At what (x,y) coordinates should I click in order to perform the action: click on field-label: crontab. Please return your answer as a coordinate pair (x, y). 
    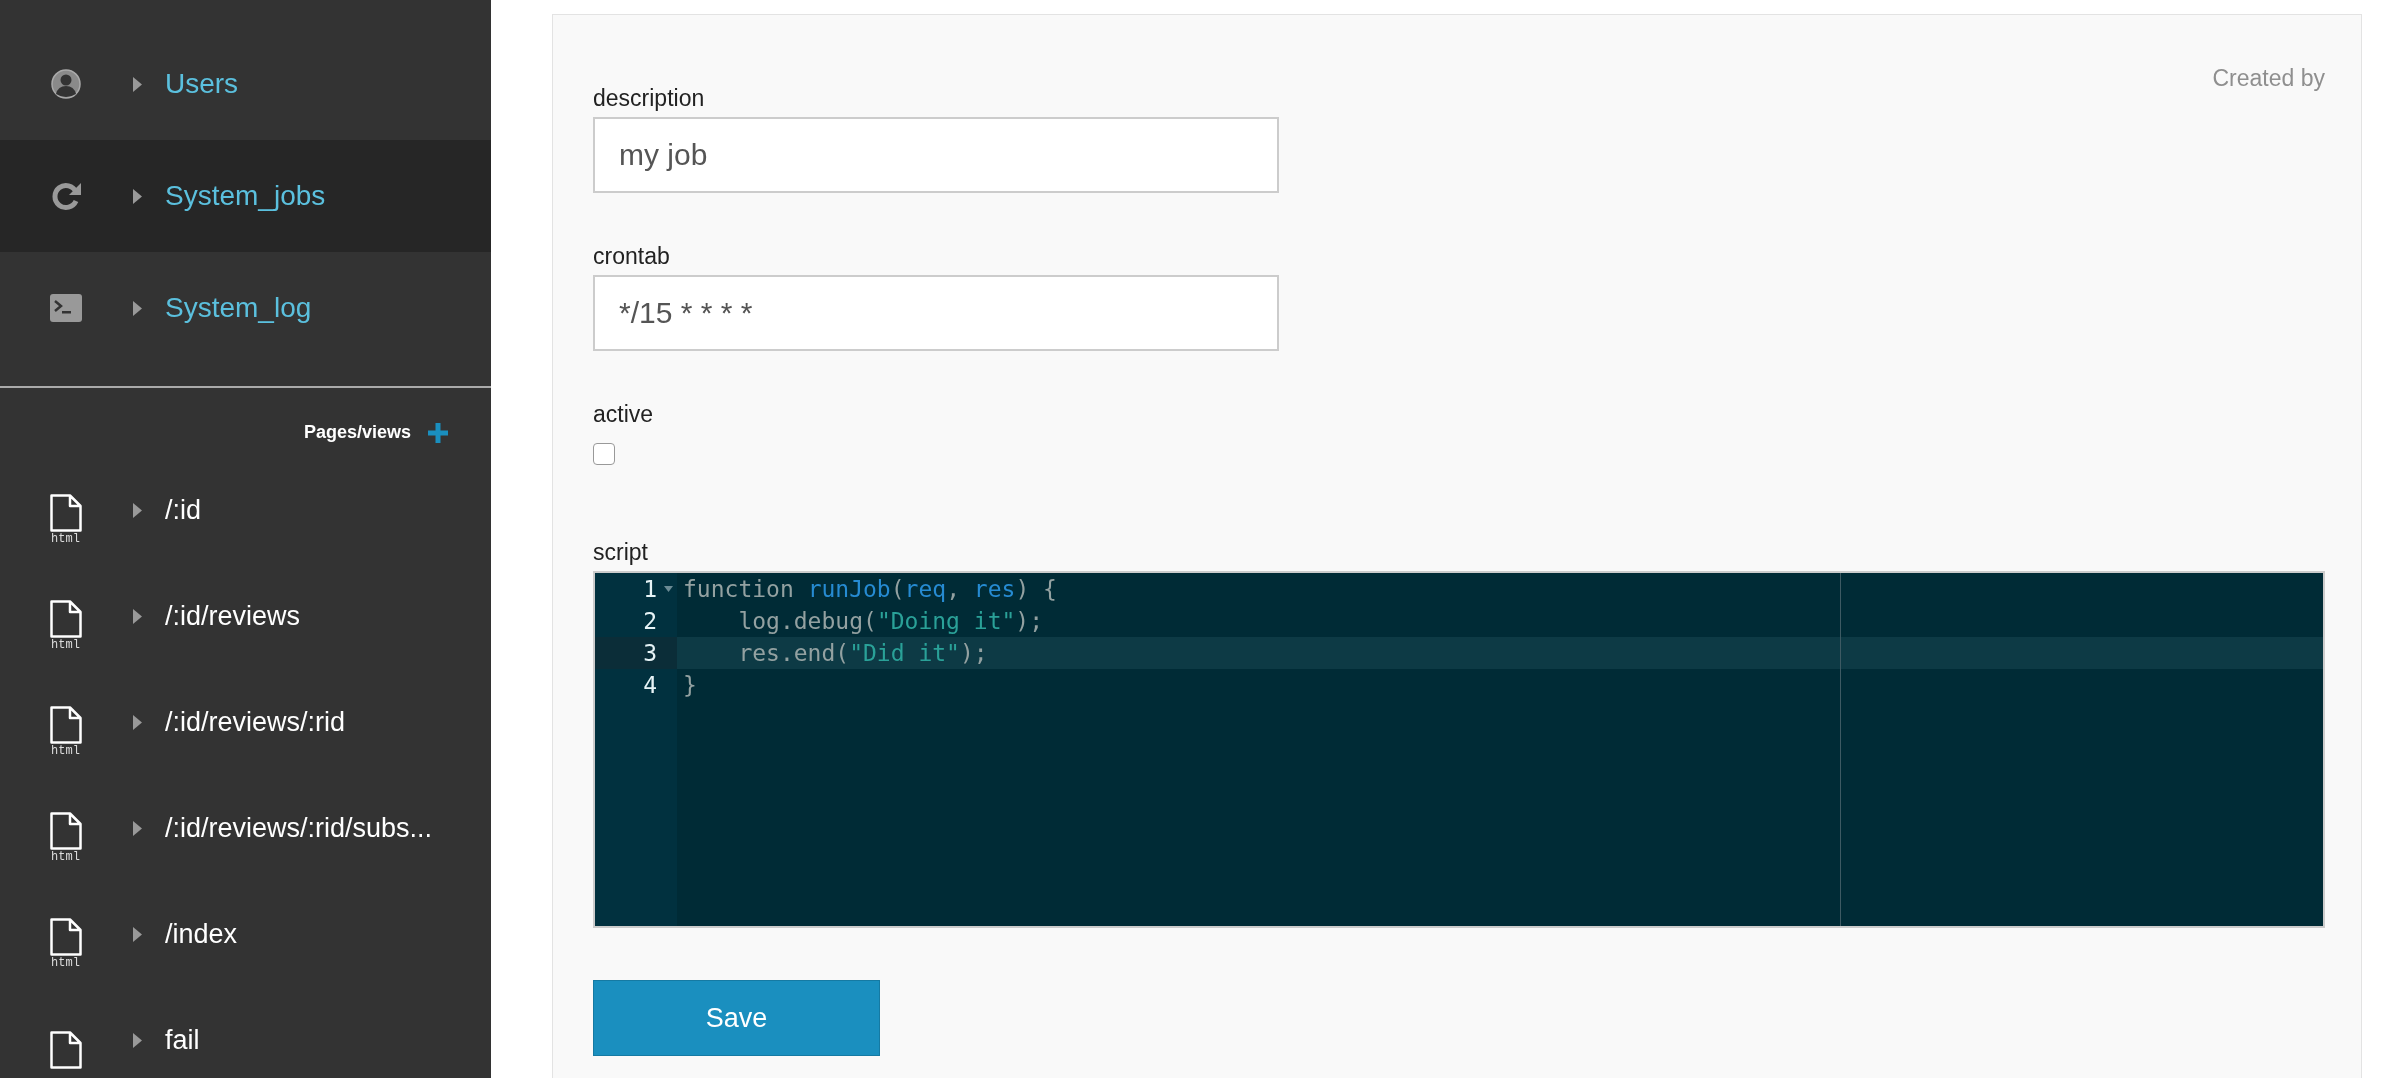
    Looking at the image, I should click on (631, 256).